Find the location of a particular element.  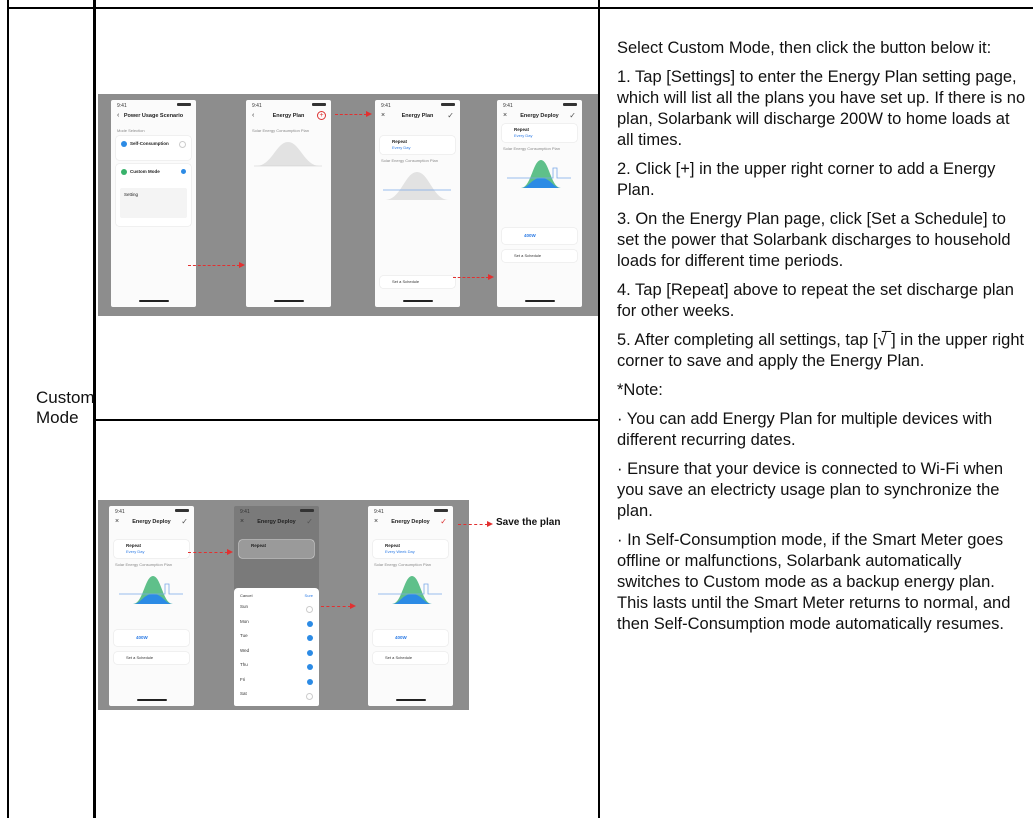

table-left-border is located at coordinates (8, 409).